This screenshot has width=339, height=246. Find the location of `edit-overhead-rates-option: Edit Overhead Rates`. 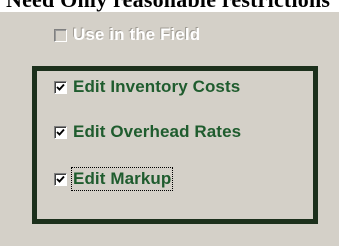

edit-overhead-rates-option: Edit Overhead Rates is located at coordinates (147, 132).